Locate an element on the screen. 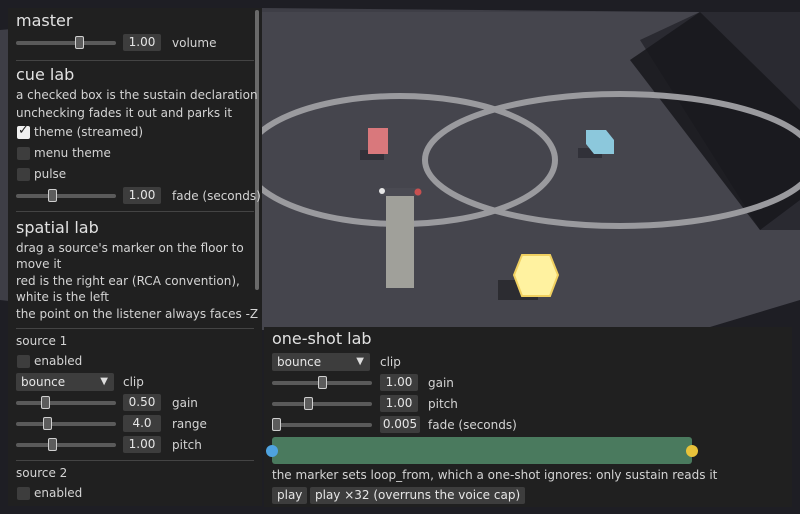 The image size is (800, 514). theme-streamed-label: theme (streamed) is located at coordinates (88, 132).